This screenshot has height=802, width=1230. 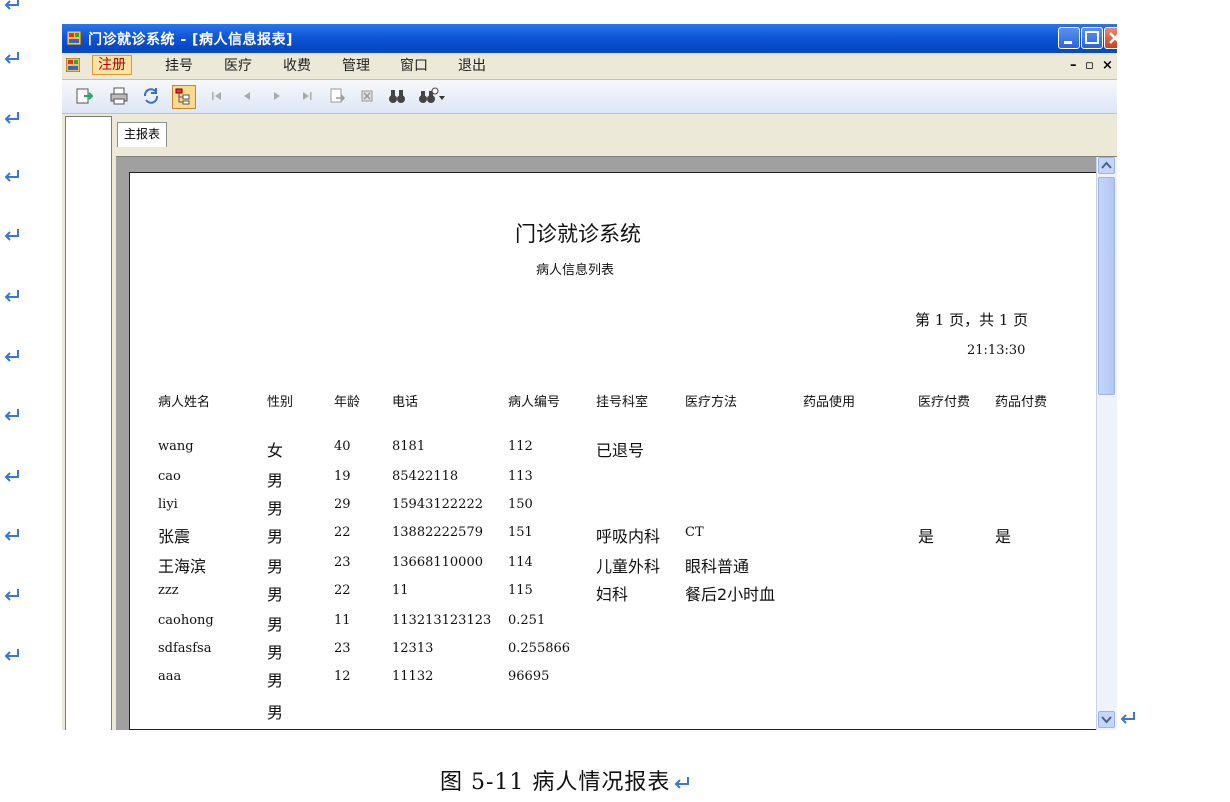 What do you see at coordinates (529, 676) in the screenshot?
I see `table-cell: 96695` at bounding box center [529, 676].